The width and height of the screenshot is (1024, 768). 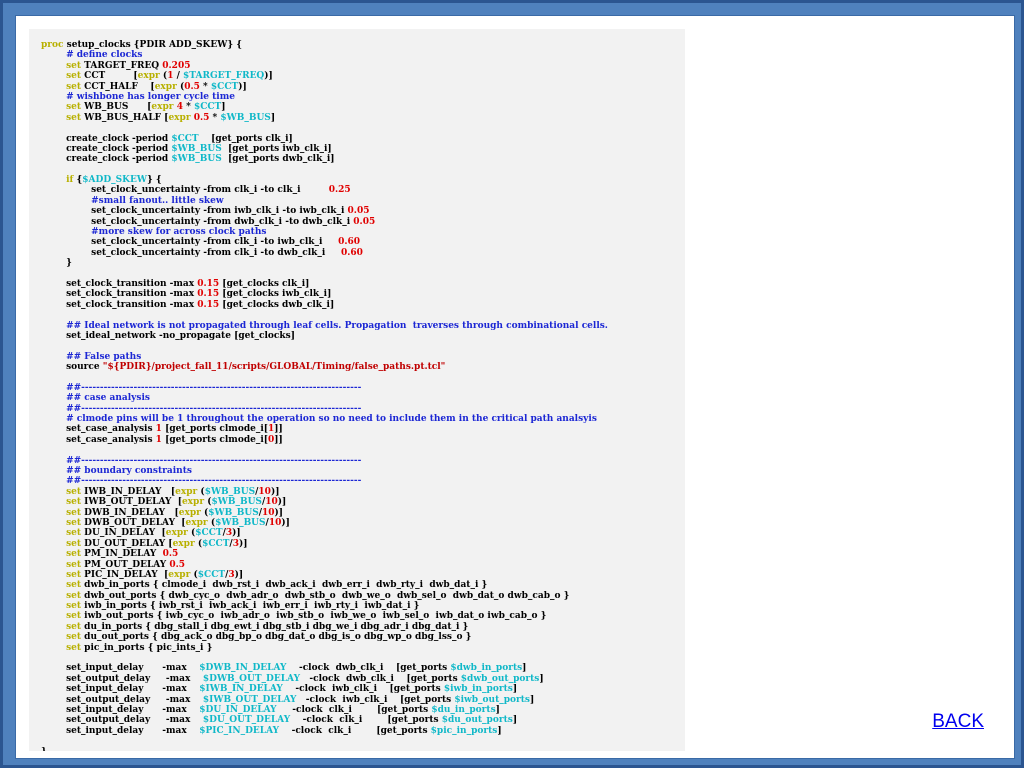 I want to click on code-number: 0.25, so click(x=339, y=190).